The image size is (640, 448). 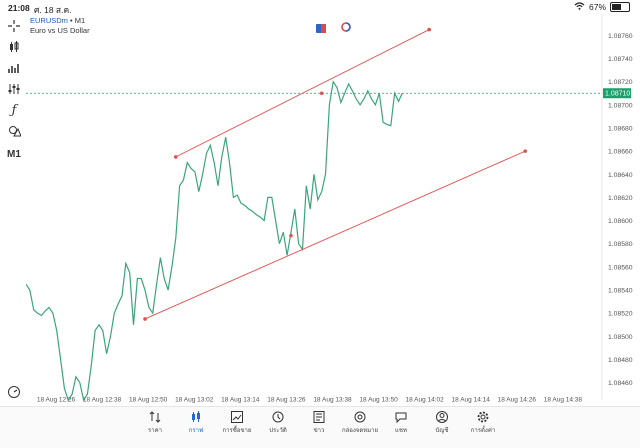 I want to click on history-icon, so click(x=278, y=417).